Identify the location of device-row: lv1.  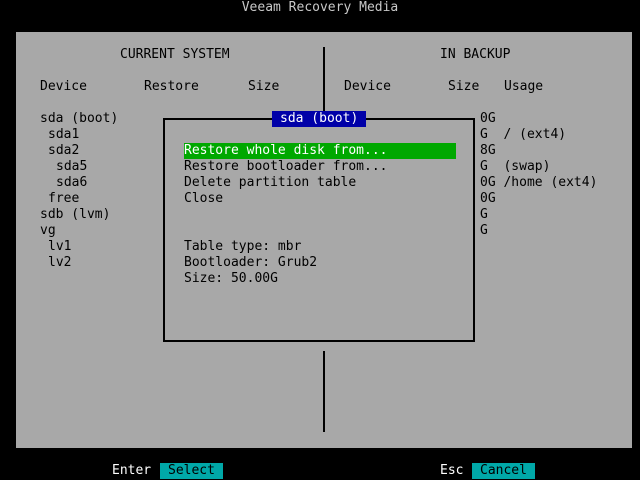
(59, 247).